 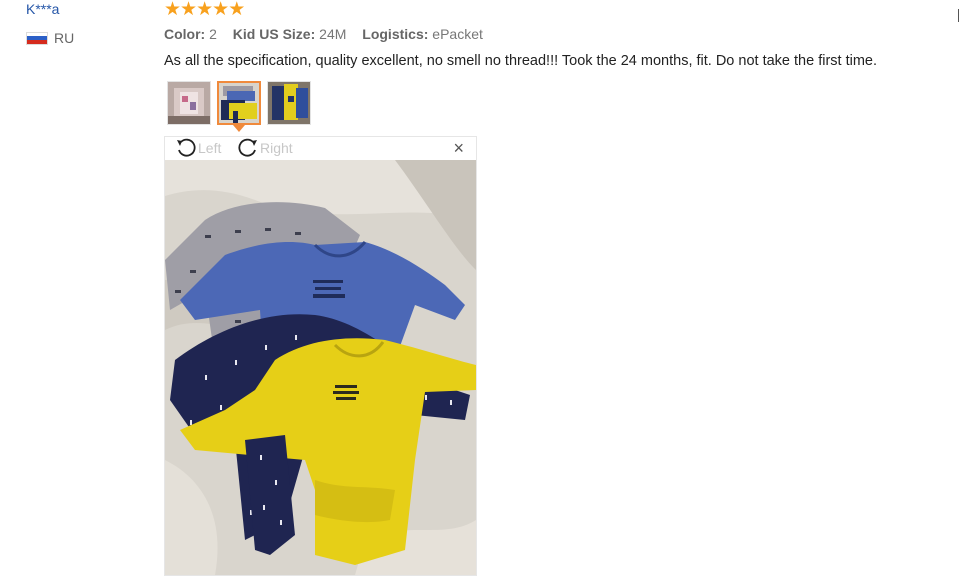 I want to click on selected-thumbnail-indicator, so click(x=239, y=128).